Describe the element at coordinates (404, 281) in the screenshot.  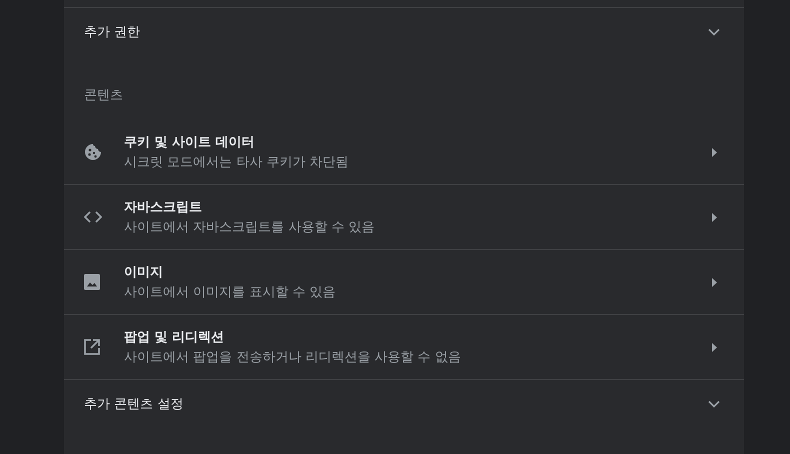
I see `settings-item: 이미지 사이트에서 이미지를 표시할 수 있음` at that location.